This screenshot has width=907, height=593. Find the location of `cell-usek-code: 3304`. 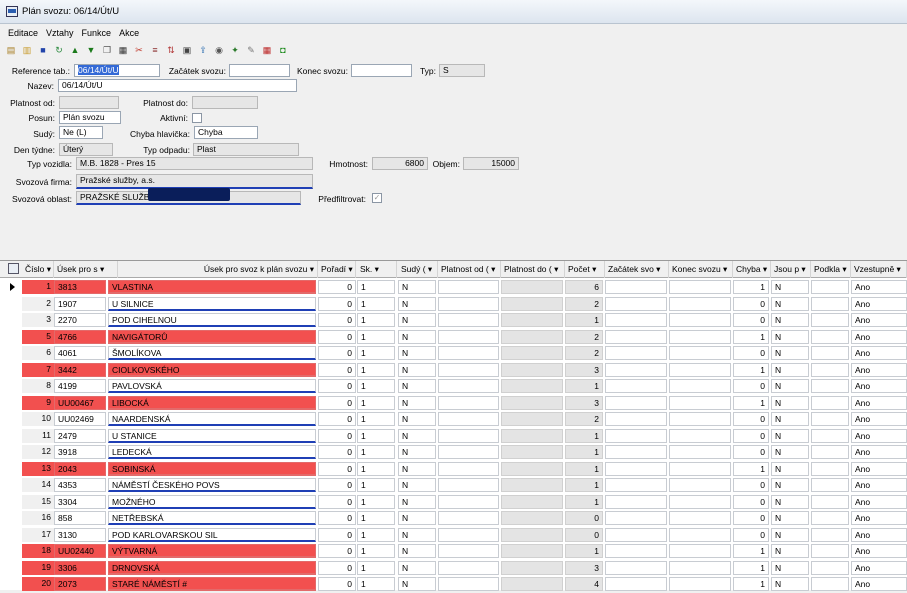

cell-usek-code: 3304 is located at coordinates (80, 501).